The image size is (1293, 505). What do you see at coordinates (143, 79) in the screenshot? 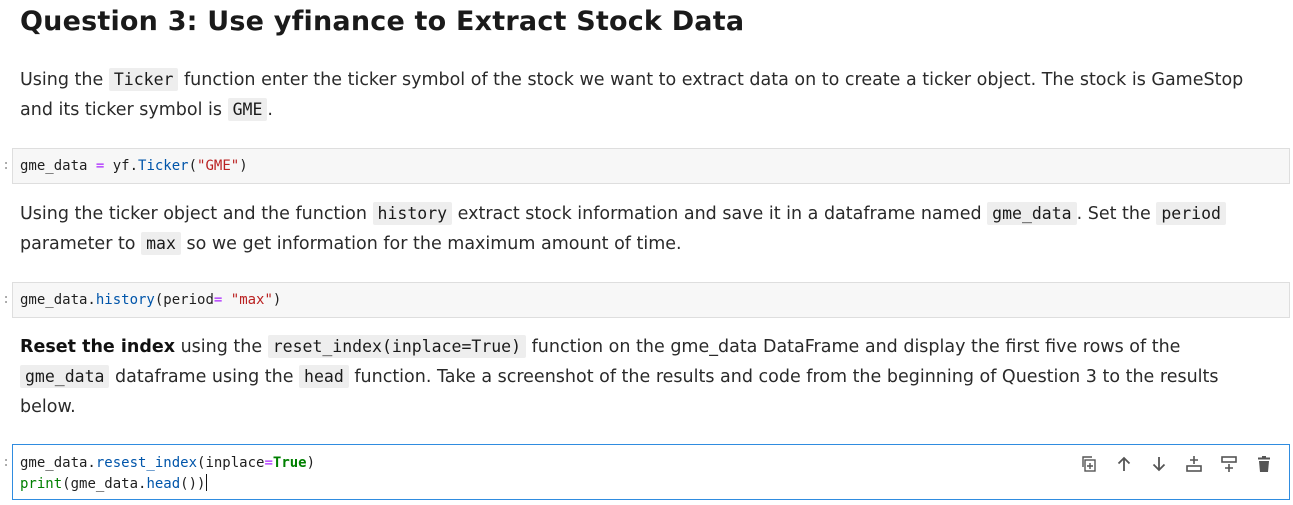
I see `inline-code-ticker: Ticker` at bounding box center [143, 79].